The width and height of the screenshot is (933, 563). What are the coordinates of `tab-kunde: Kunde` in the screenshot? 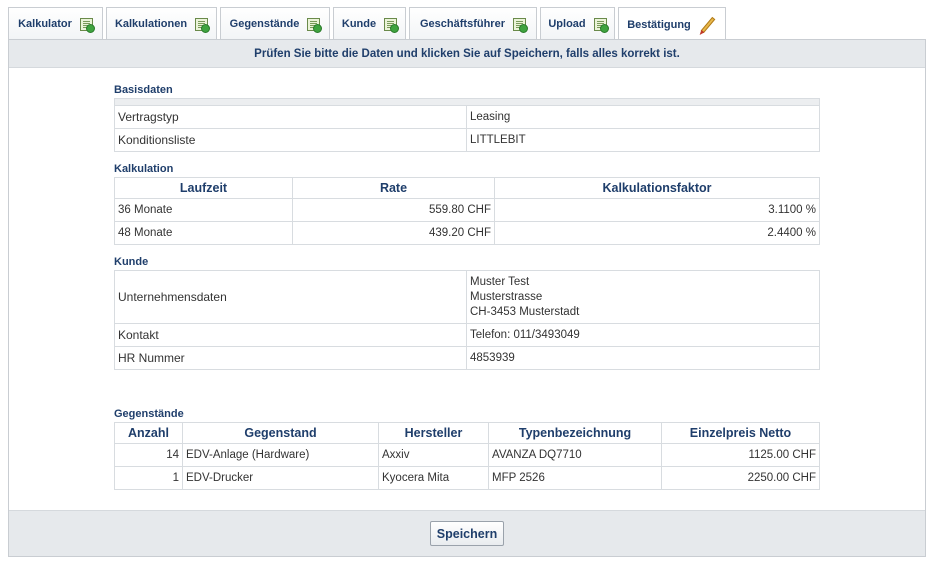 It's located at (369, 23).